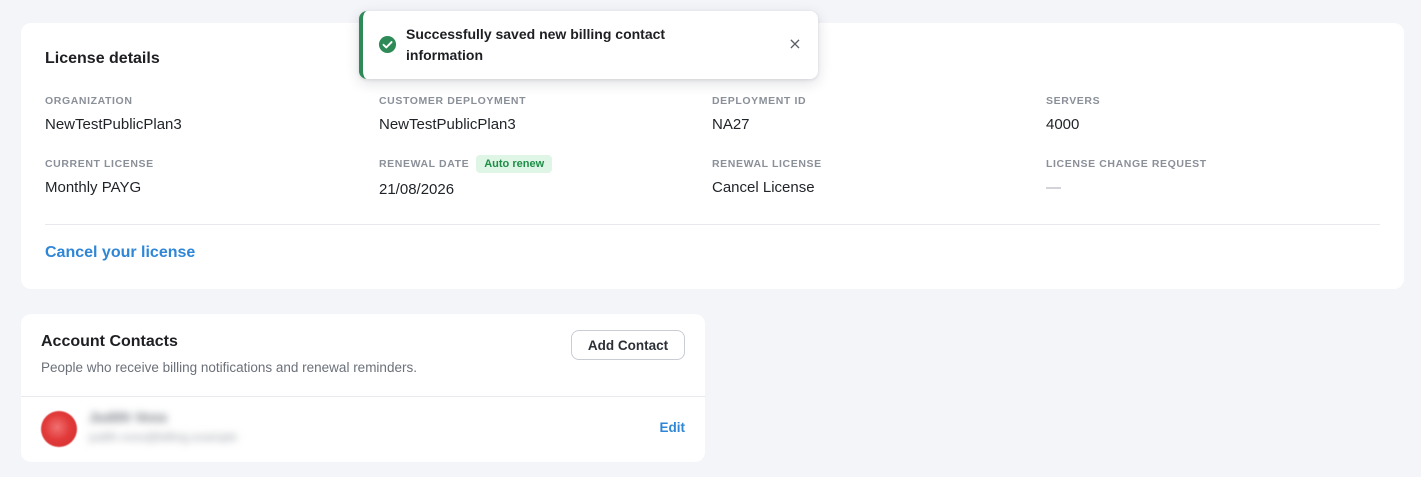 The height and width of the screenshot is (477, 1421). Describe the element at coordinates (102, 58) in the screenshot. I see `license-details-title: License details` at that location.